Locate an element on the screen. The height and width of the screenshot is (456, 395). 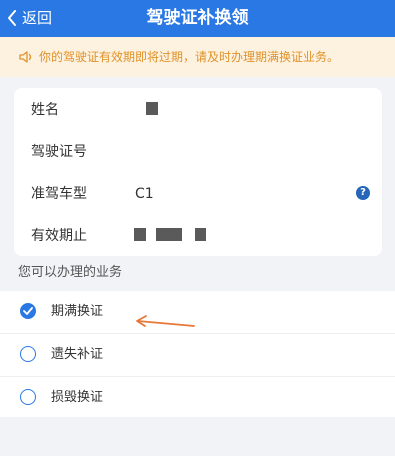
chevron-left-icon is located at coordinates (12, 18).